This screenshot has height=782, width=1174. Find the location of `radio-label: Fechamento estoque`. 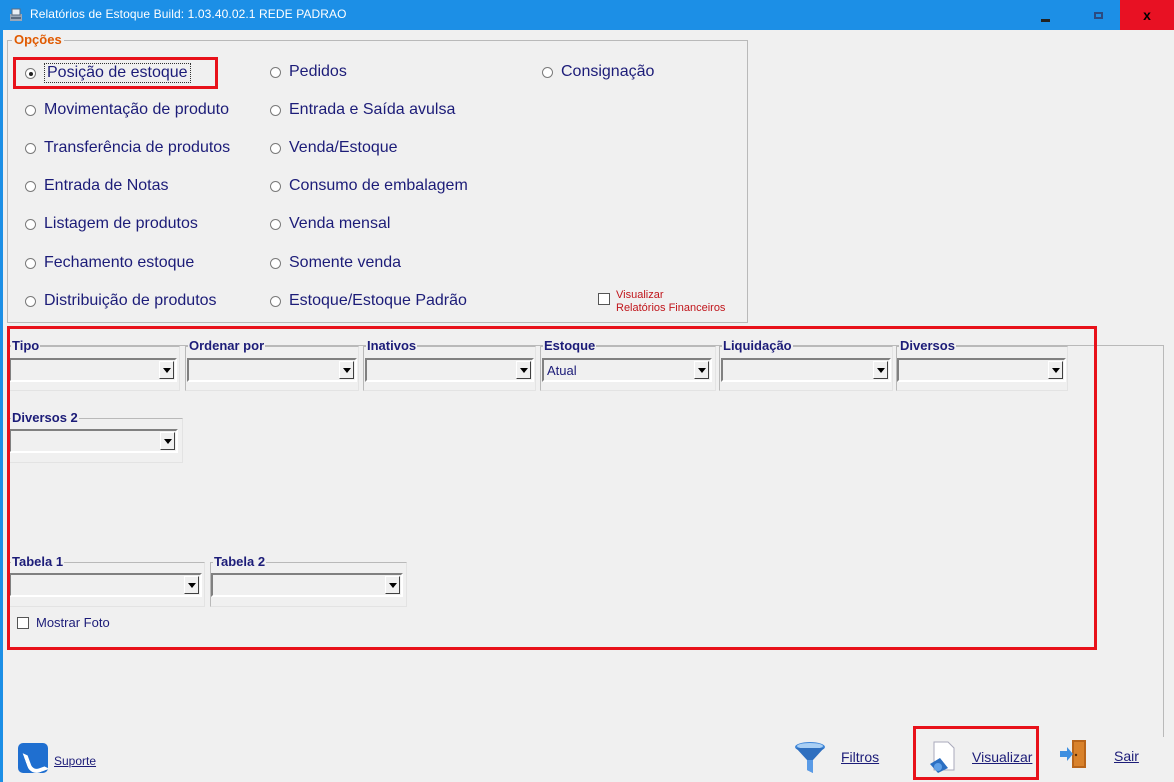

radio-label: Fechamento estoque is located at coordinates (119, 262).